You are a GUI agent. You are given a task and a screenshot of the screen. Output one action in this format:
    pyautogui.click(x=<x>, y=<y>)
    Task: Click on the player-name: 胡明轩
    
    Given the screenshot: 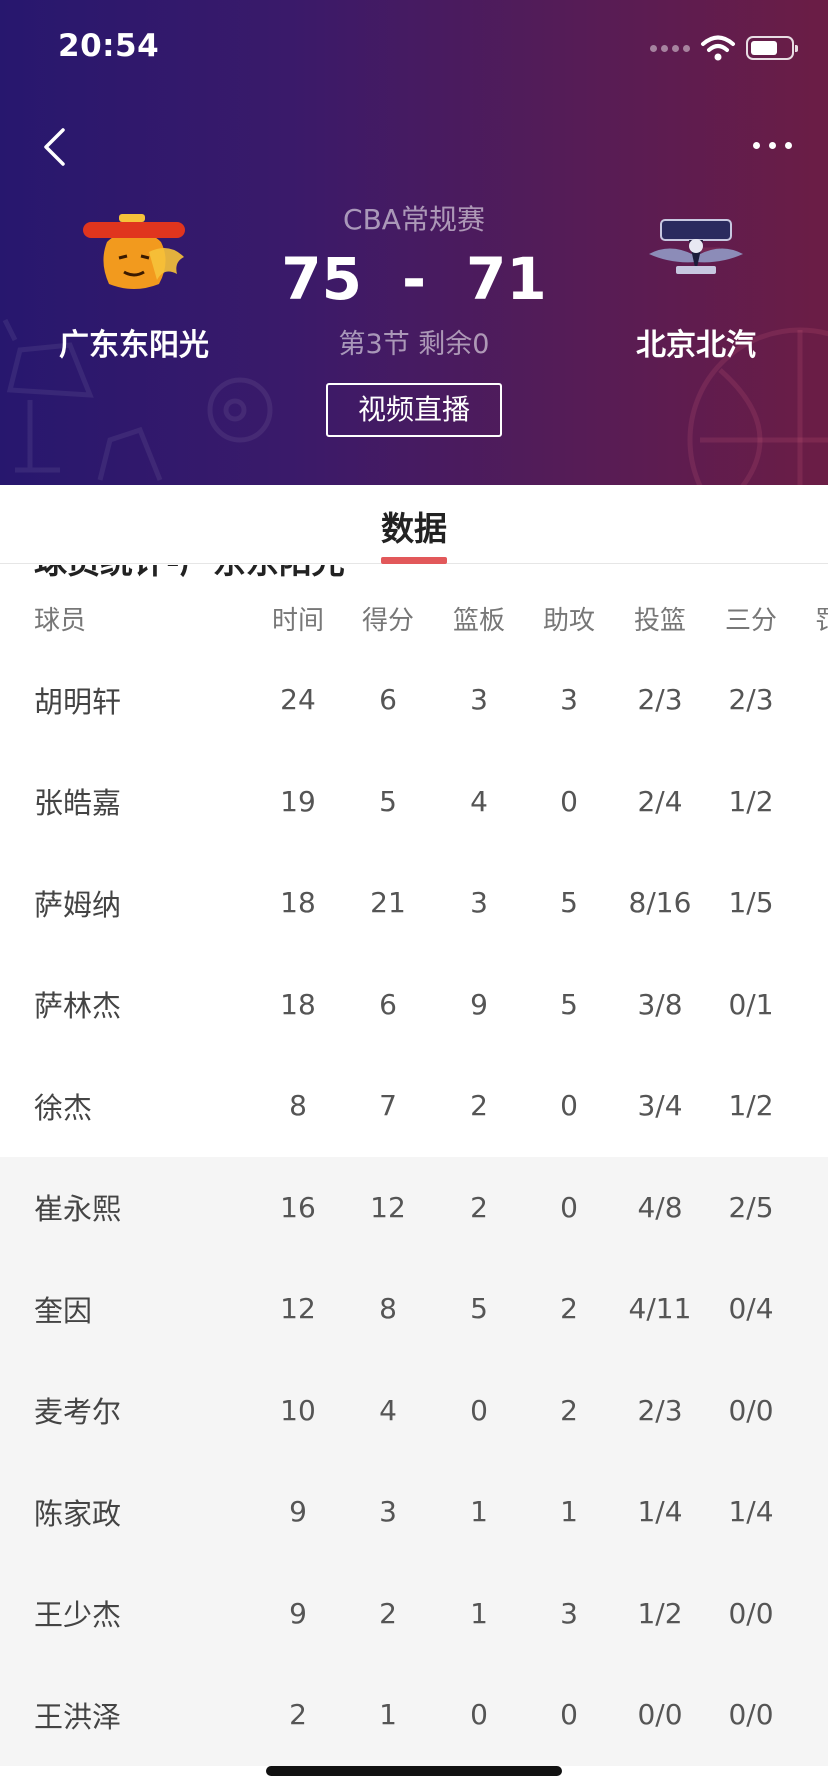 What is the action you would take?
    pyautogui.click(x=78, y=701)
    